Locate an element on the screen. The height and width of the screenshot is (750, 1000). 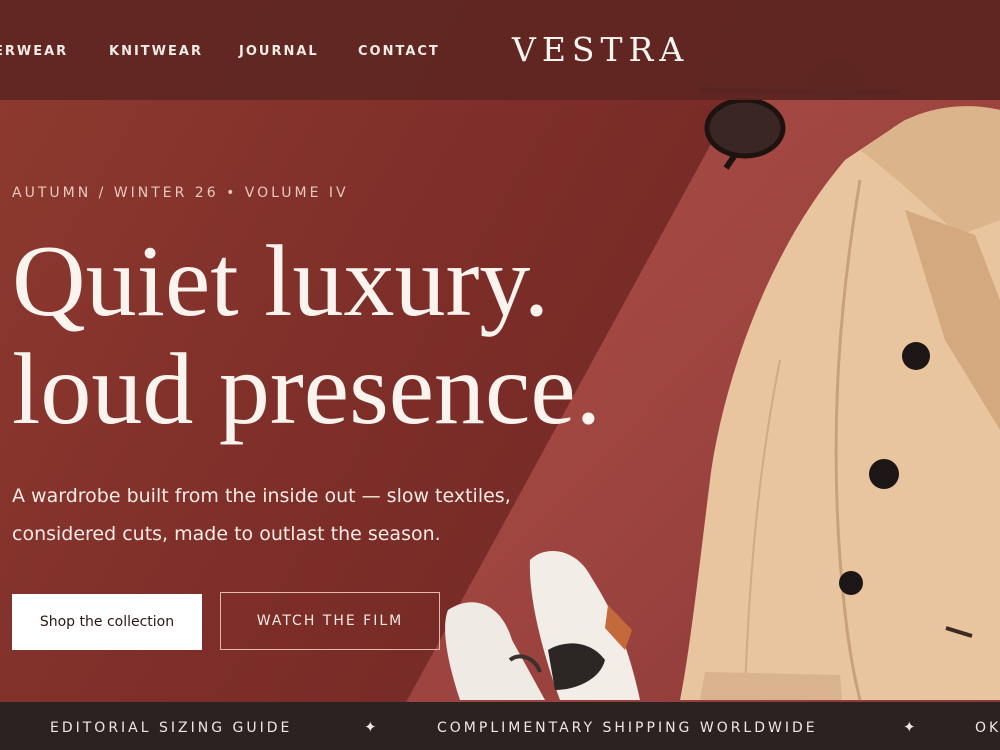
headline-line-1: Quiet luxury. is located at coordinates (281, 281).